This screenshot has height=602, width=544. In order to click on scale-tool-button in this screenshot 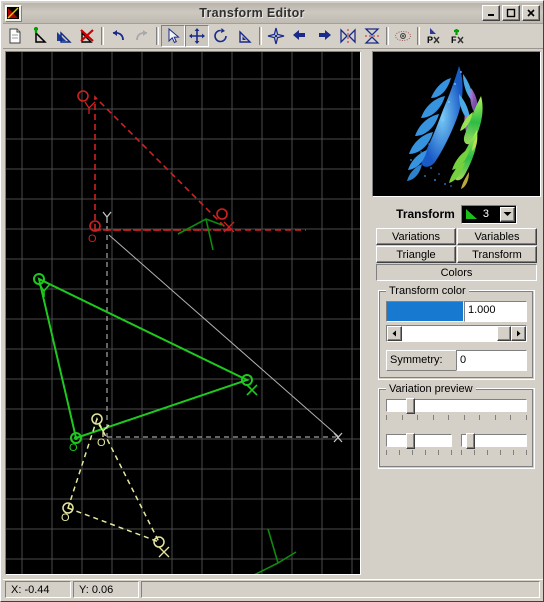, I will do `click(245, 36)`.